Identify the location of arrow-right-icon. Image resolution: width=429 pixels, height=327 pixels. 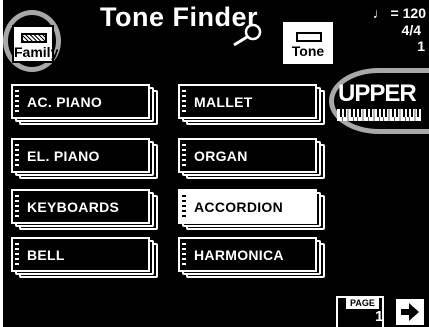
(410, 312).